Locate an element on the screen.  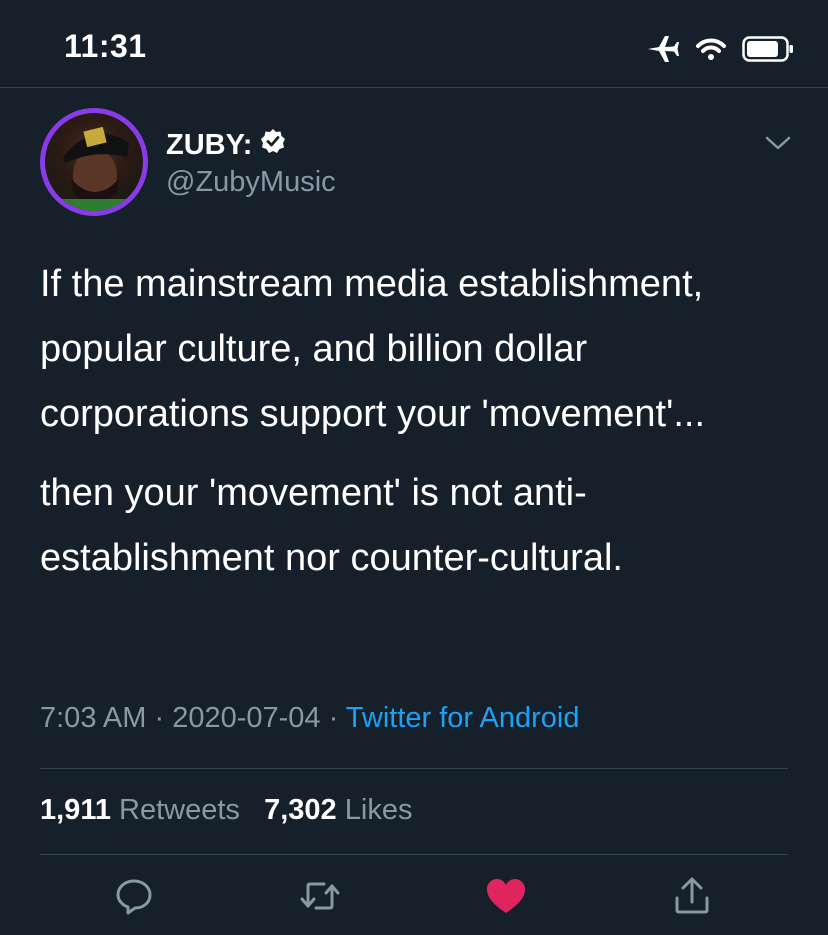
display-name: ZUBY: is located at coordinates (226, 145).